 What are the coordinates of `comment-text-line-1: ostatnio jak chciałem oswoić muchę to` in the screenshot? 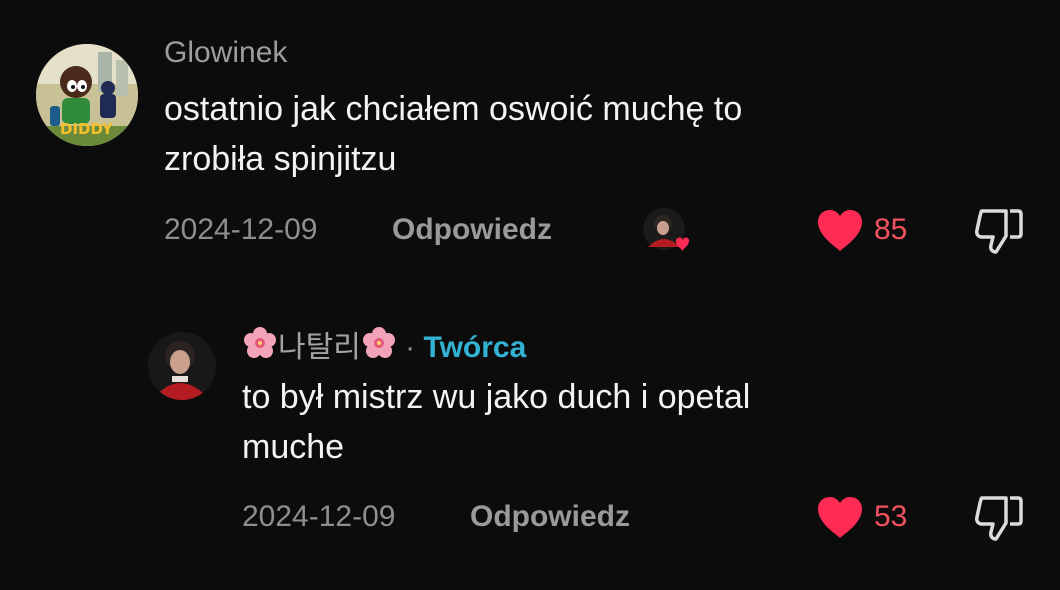 It's located at (453, 109).